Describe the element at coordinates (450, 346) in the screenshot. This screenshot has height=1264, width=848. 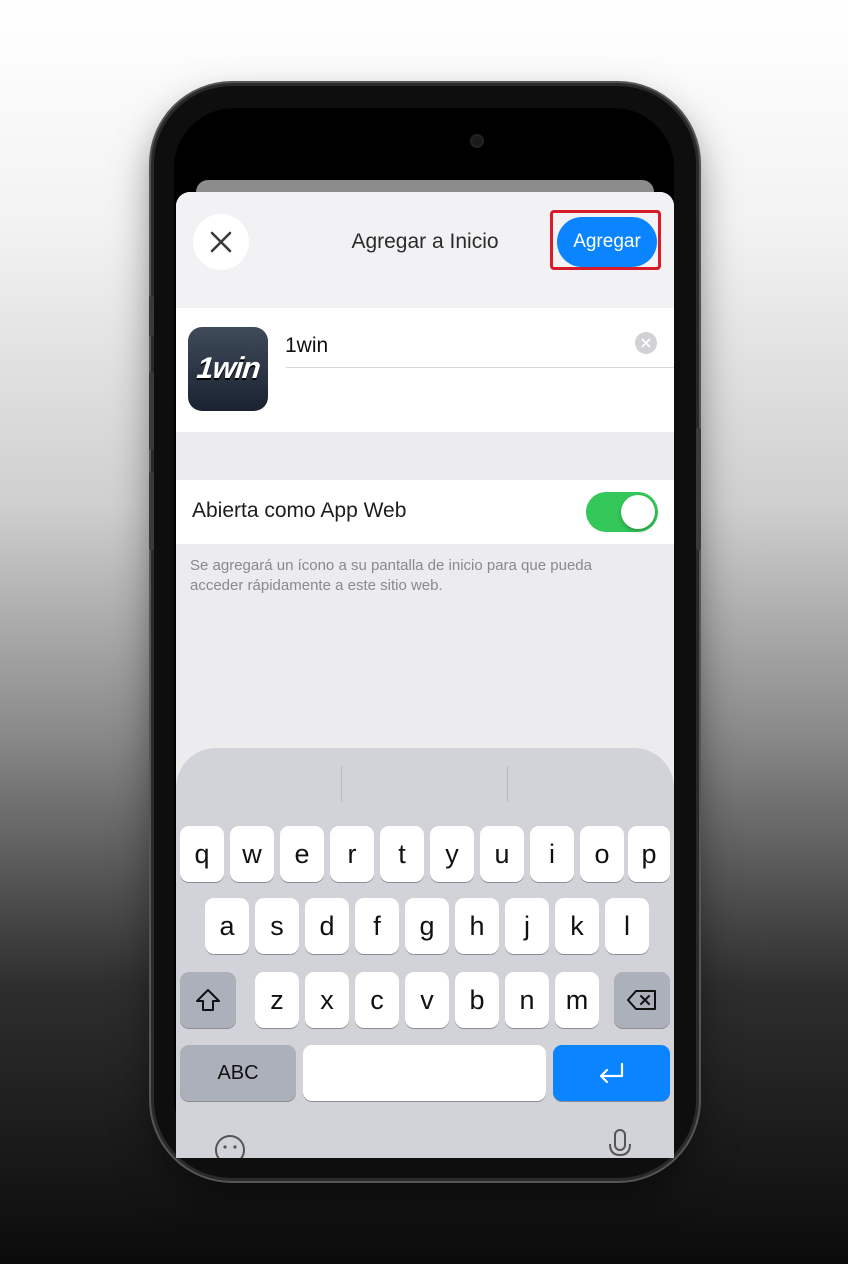
I see `name-field` at that location.